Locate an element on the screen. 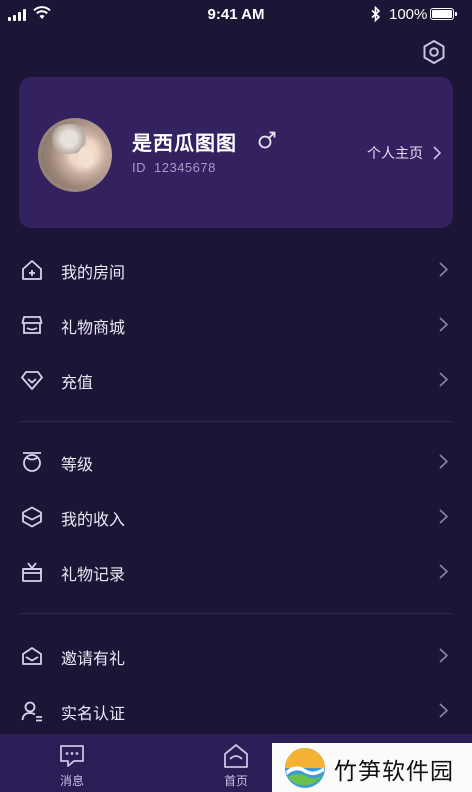 This screenshot has height=792, width=472. watermark-logo is located at coordinates (305, 768).